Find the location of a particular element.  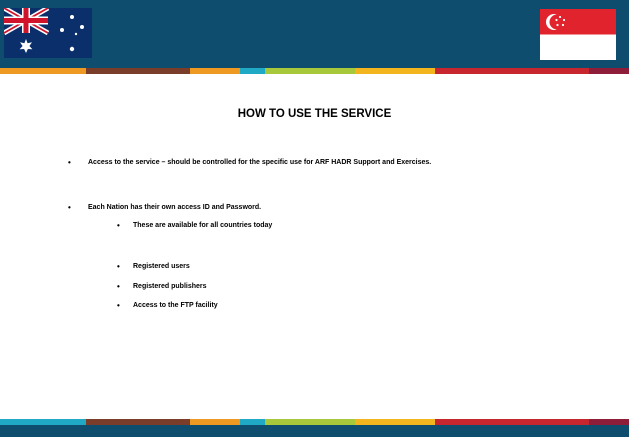

footer-band is located at coordinates (314, 431).